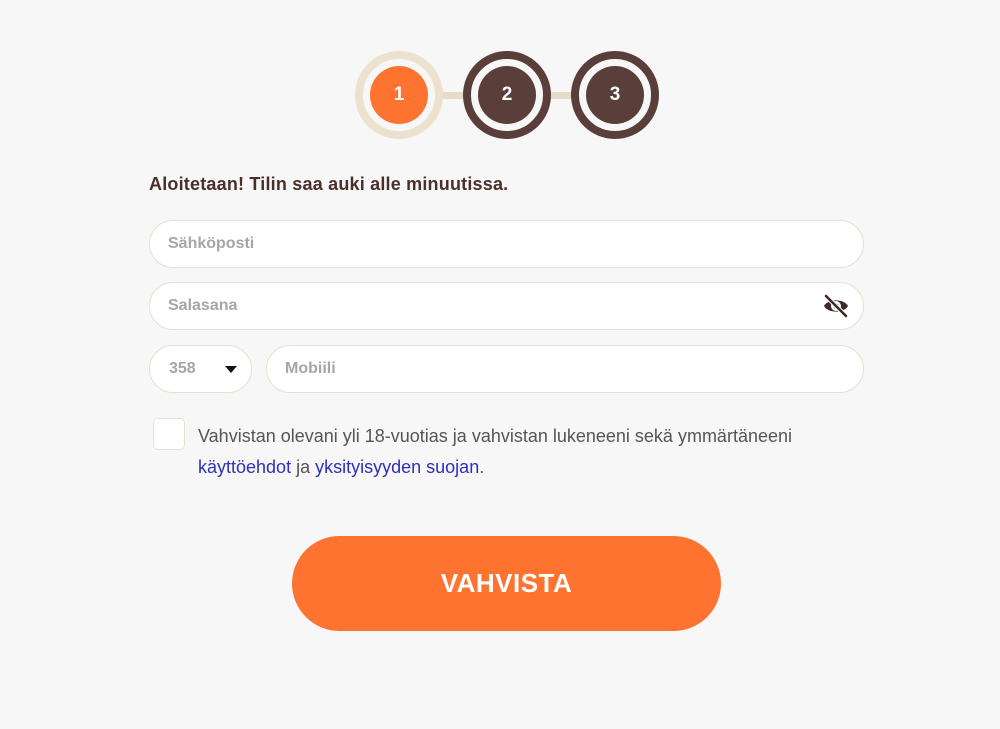 The image size is (1000, 729). I want to click on step-3: 3, so click(615, 95).